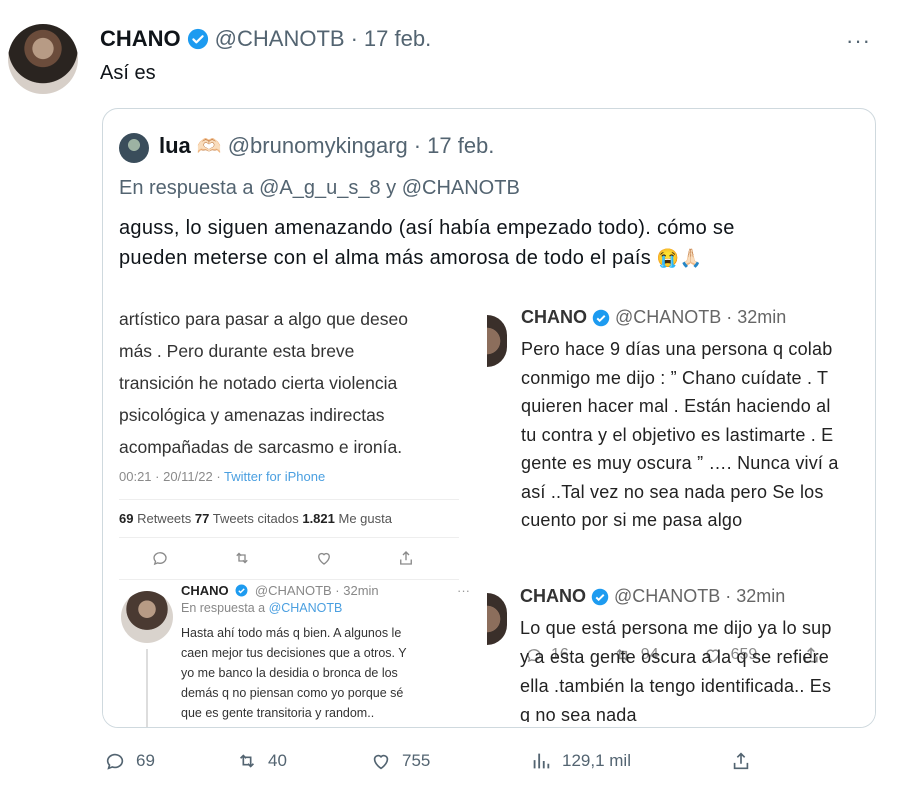  What do you see at coordinates (280, 590) in the screenshot?
I see `reply-header: CHANO @CHANOTB · 32min` at bounding box center [280, 590].